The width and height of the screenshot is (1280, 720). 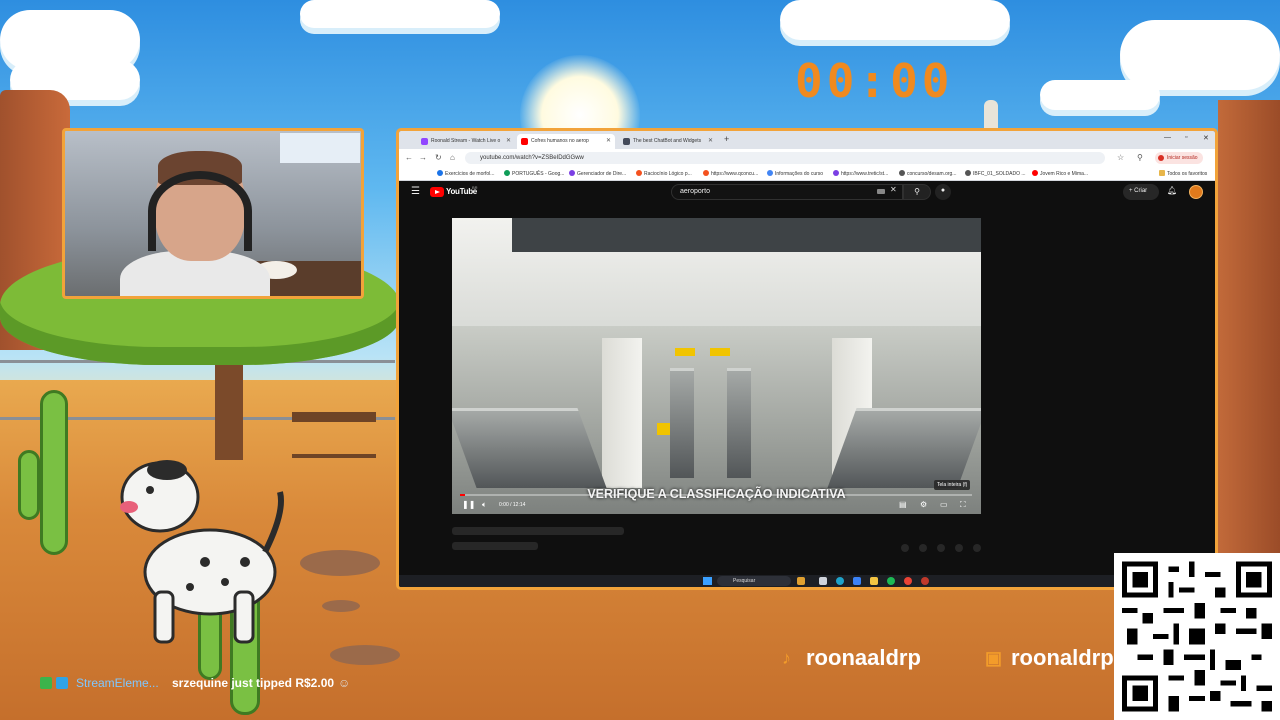 What do you see at coordinates (437, 192) in the screenshot?
I see `youtube-logo-icon` at bounding box center [437, 192].